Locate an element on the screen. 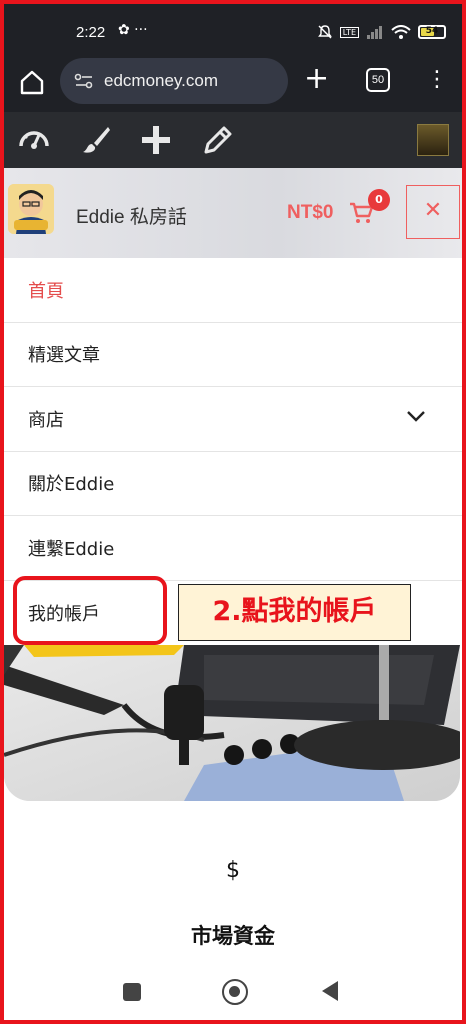  menu-item-home: 首頁 is located at coordinates (233, 290).